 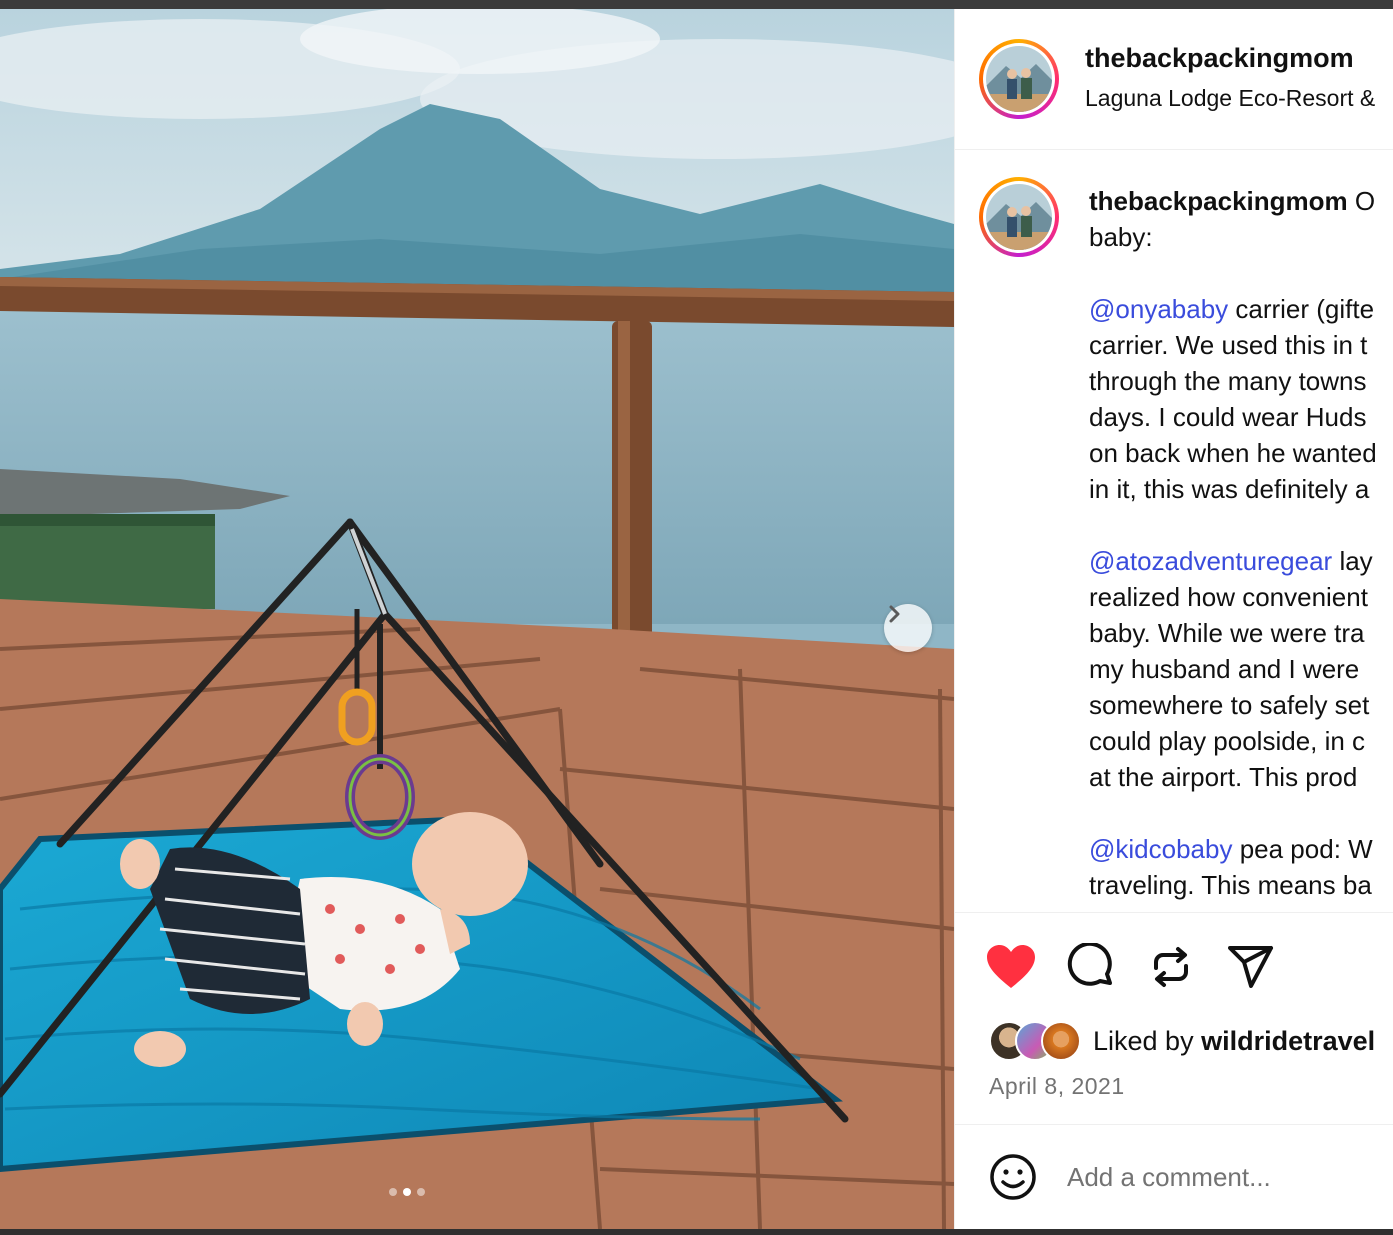 What do you see at coordinates (1061, 1041) in the screenshot?
I see `liker-avatar` at bounding box center [1061, 1041].